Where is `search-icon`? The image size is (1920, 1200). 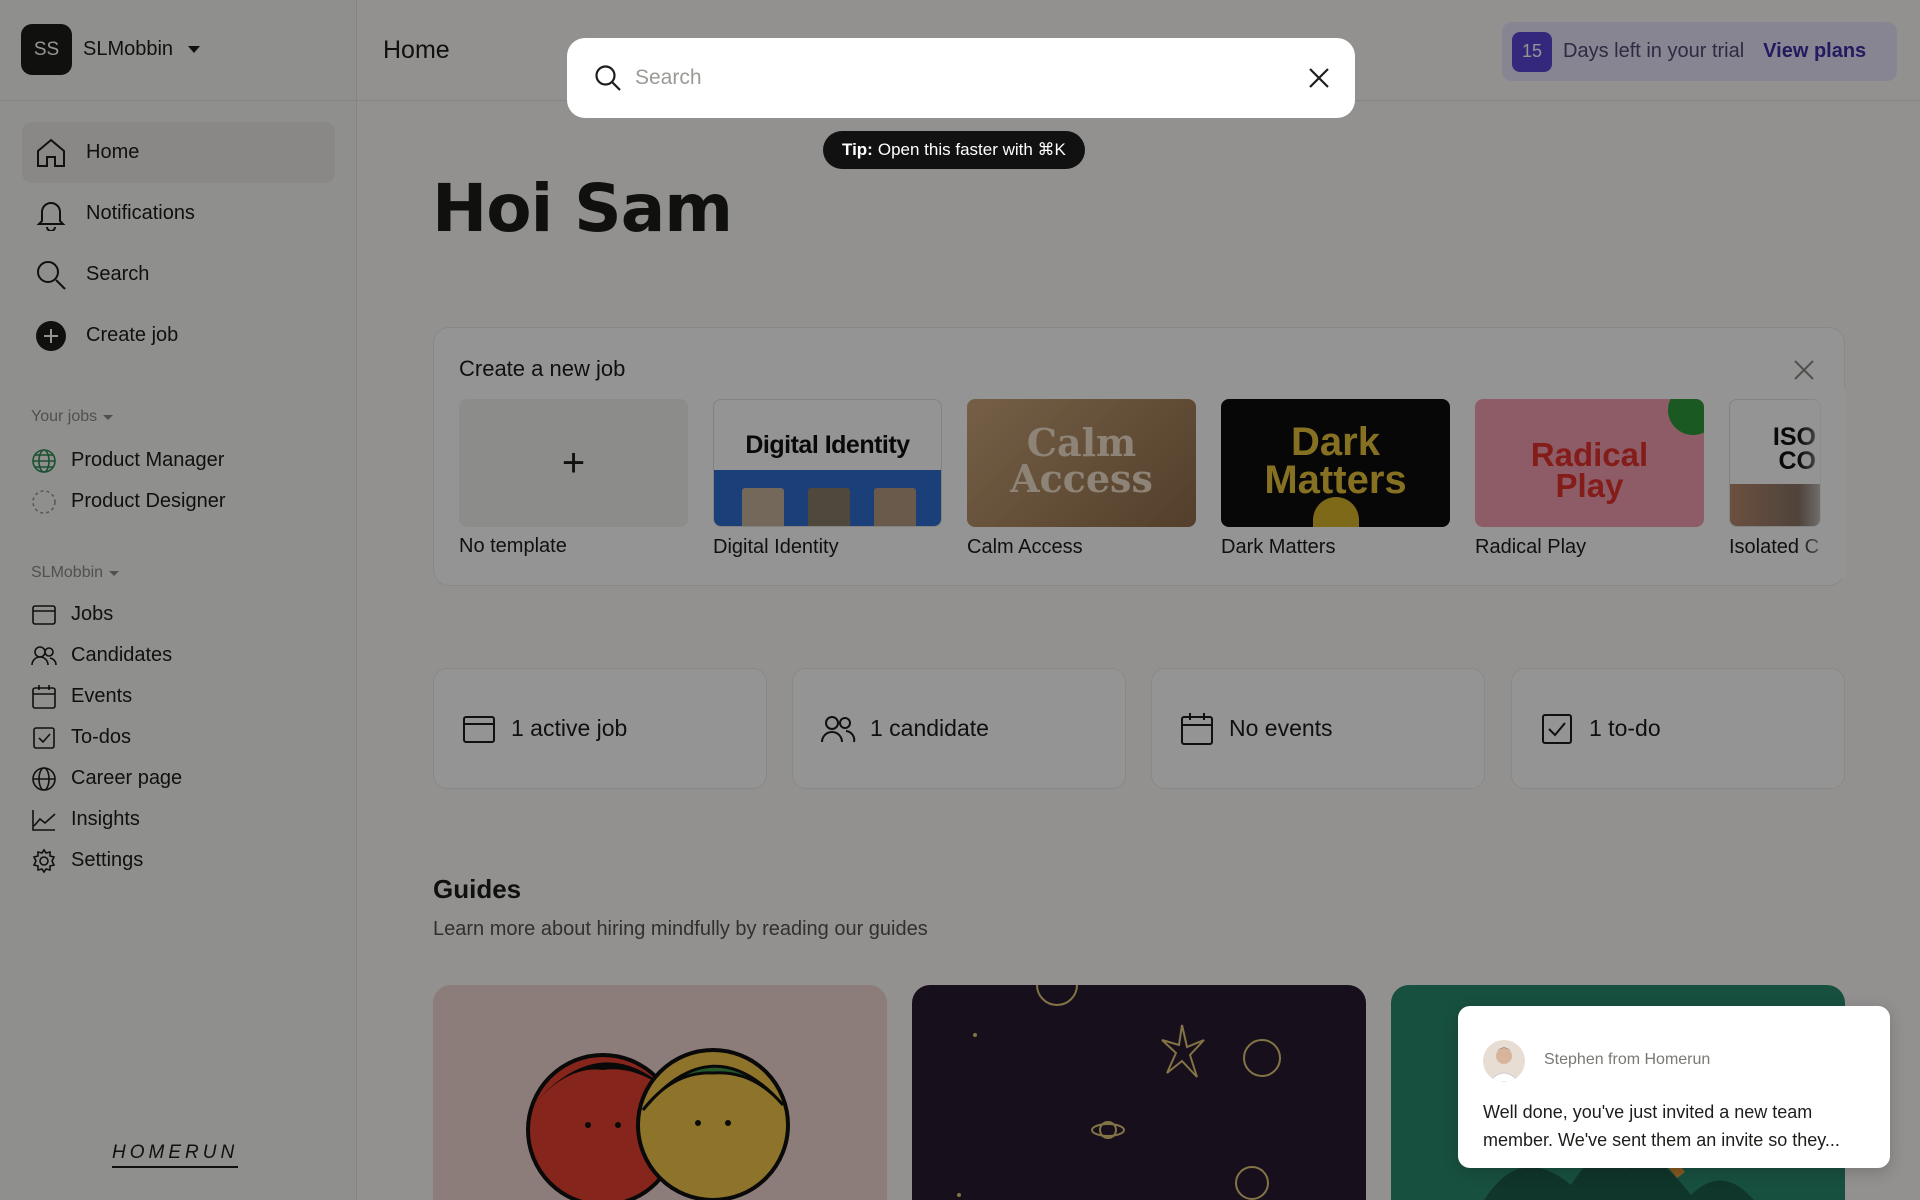 search-icon is located at coordinates (608, 78).